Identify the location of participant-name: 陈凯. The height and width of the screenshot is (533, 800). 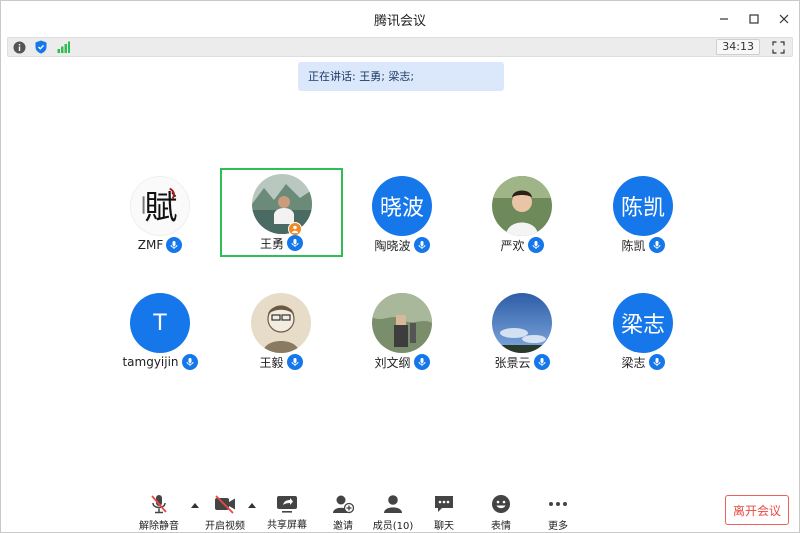
(633, 245).